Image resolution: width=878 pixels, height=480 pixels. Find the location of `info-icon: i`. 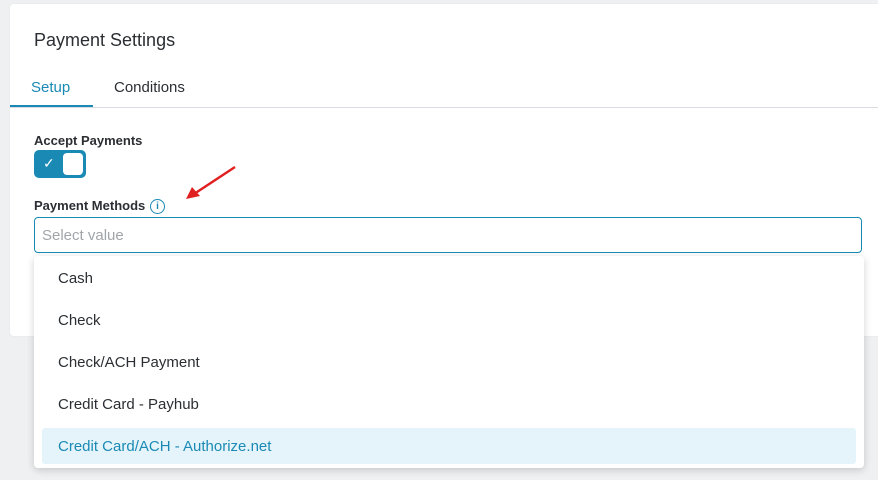

info-icon: i is located at coordinates (157, 206).